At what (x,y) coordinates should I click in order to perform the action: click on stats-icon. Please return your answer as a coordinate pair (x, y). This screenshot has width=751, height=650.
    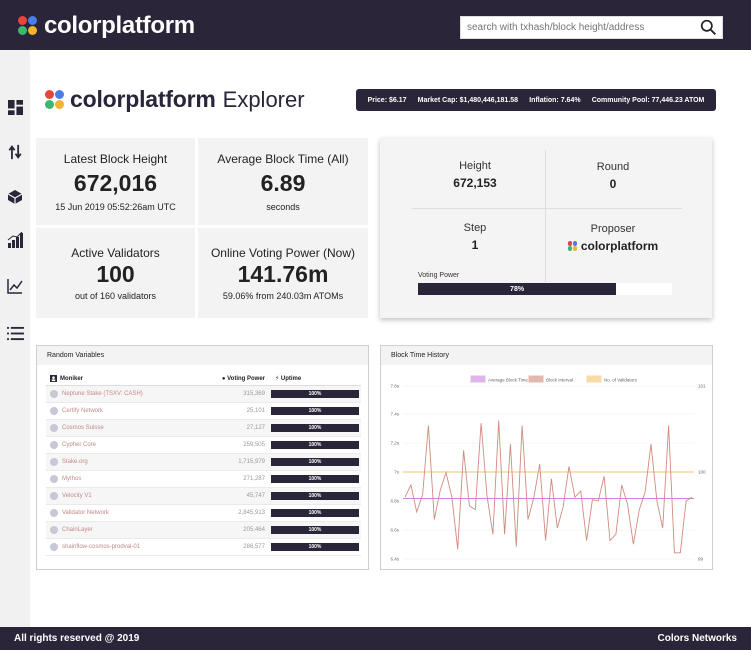
    Looking at the image, I should click on (15, 240).